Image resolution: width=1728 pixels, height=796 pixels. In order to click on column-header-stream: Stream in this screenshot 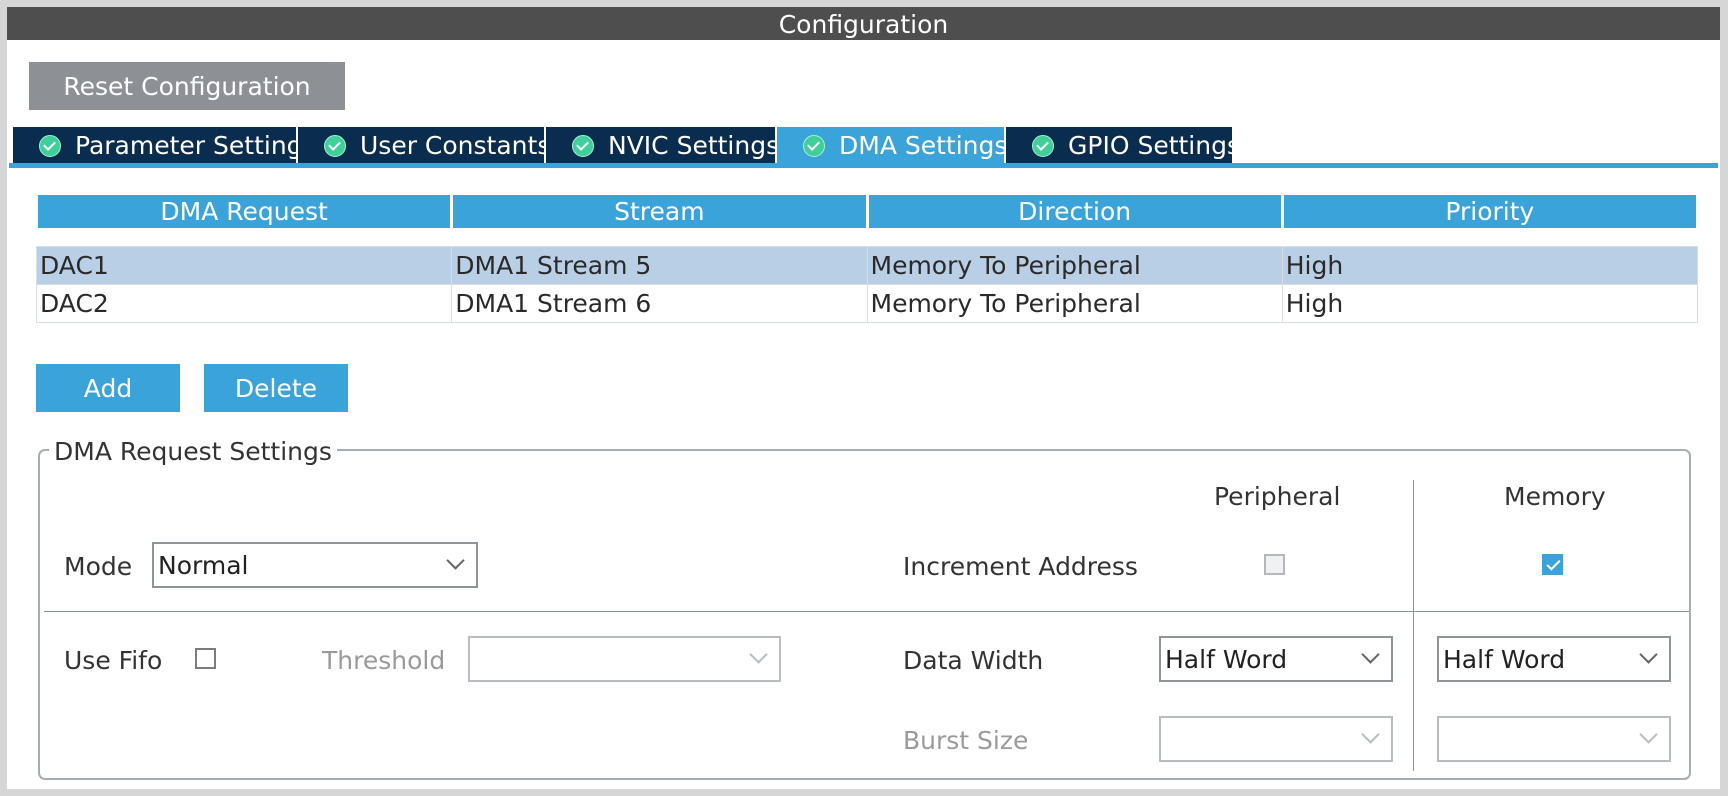, I will do `click(659, 211)`.